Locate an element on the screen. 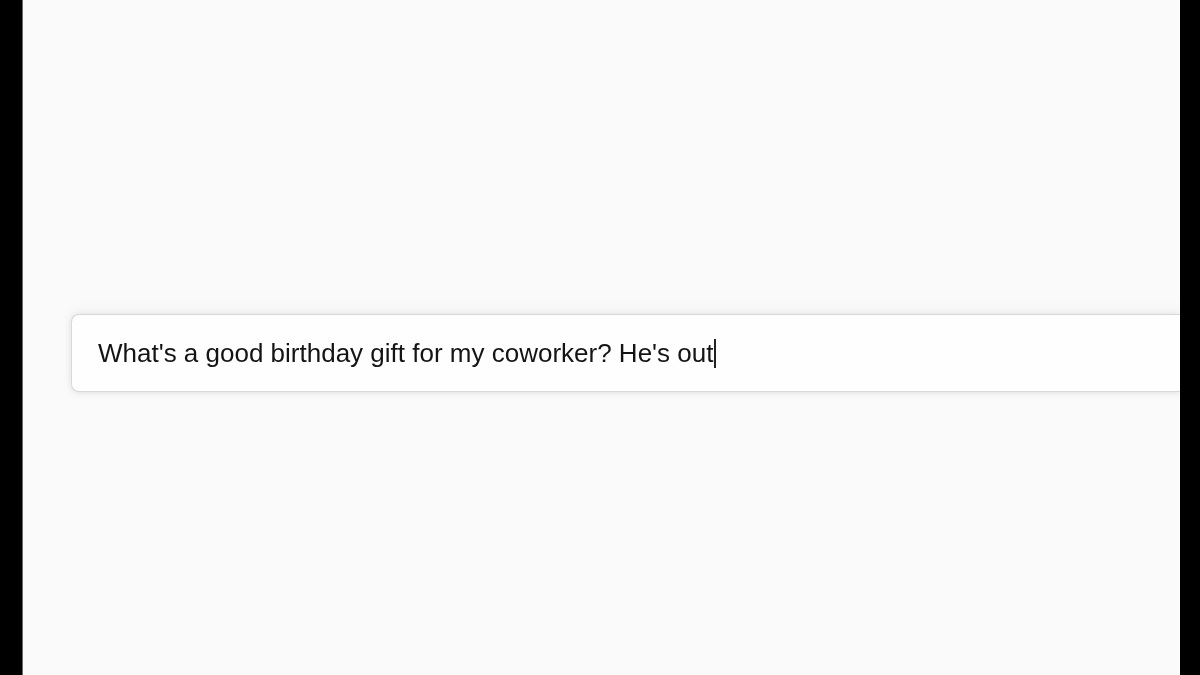  chat-input-field: What's a good birthday gift for my coworker? He's out is located at coordinates (625, 353).